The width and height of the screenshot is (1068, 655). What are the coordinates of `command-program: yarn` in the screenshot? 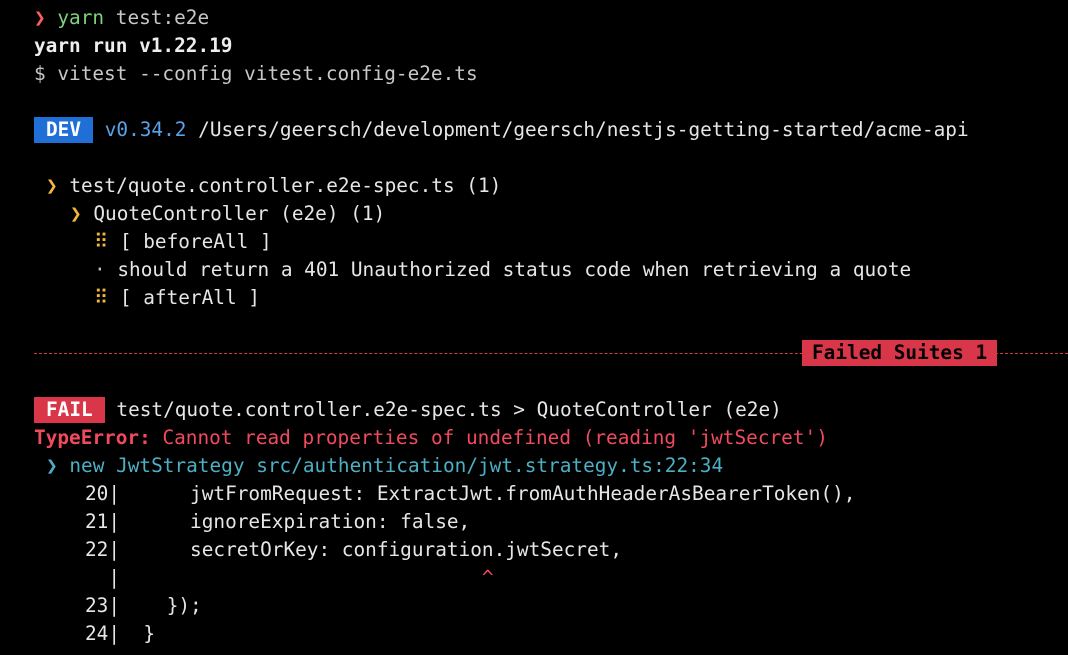 It's located at (81, 17).